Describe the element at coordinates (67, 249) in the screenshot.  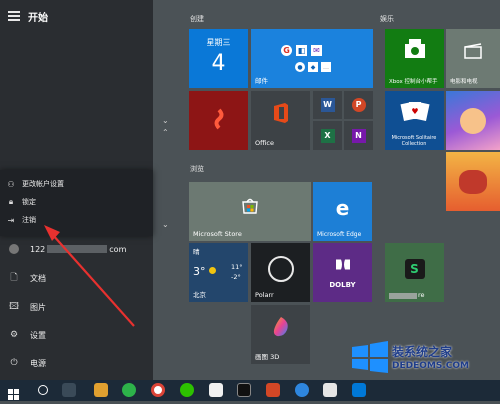
I see `rail-account: 122 com` at that location.